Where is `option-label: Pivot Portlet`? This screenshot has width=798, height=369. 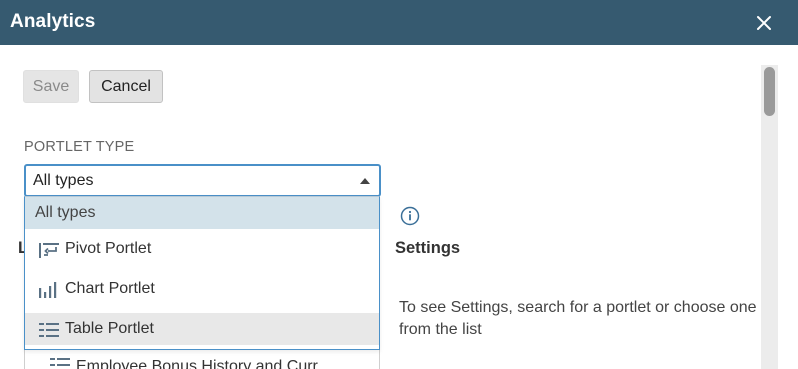 option-label: Pivot Portlet is located at coordinates (108, 248).